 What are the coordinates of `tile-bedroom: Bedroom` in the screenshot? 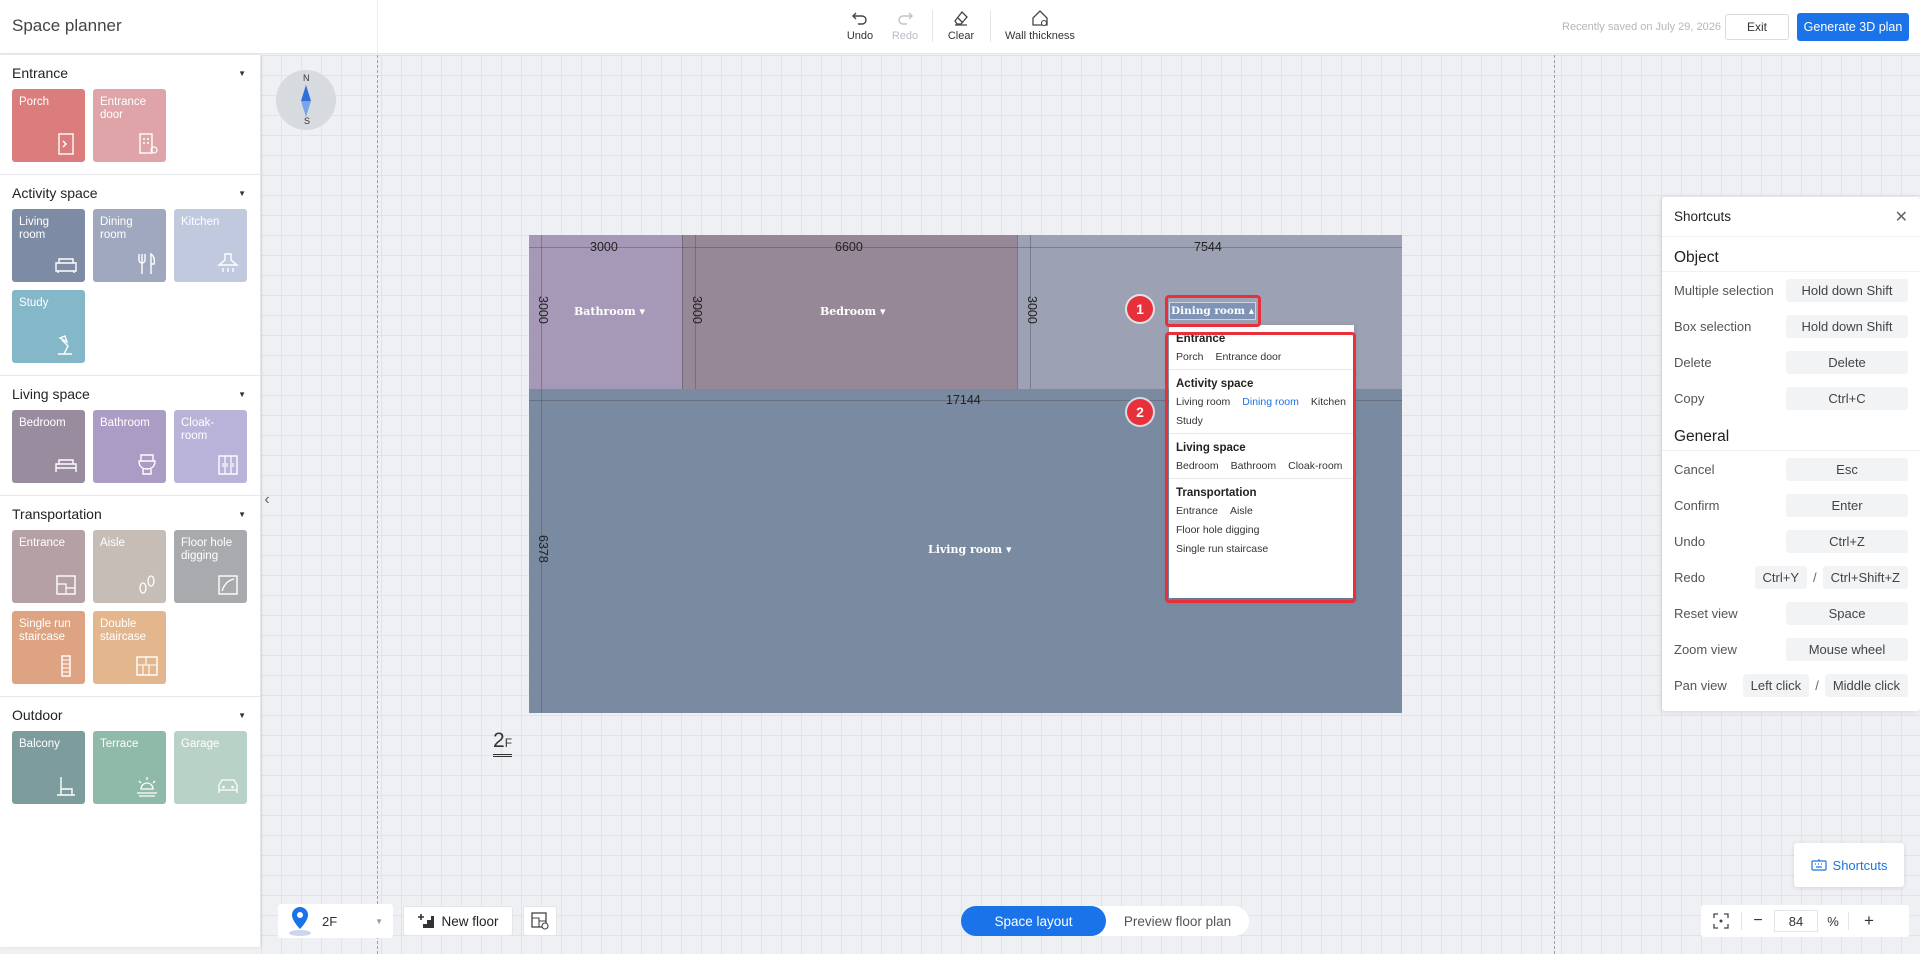 It's located at (48, 446).